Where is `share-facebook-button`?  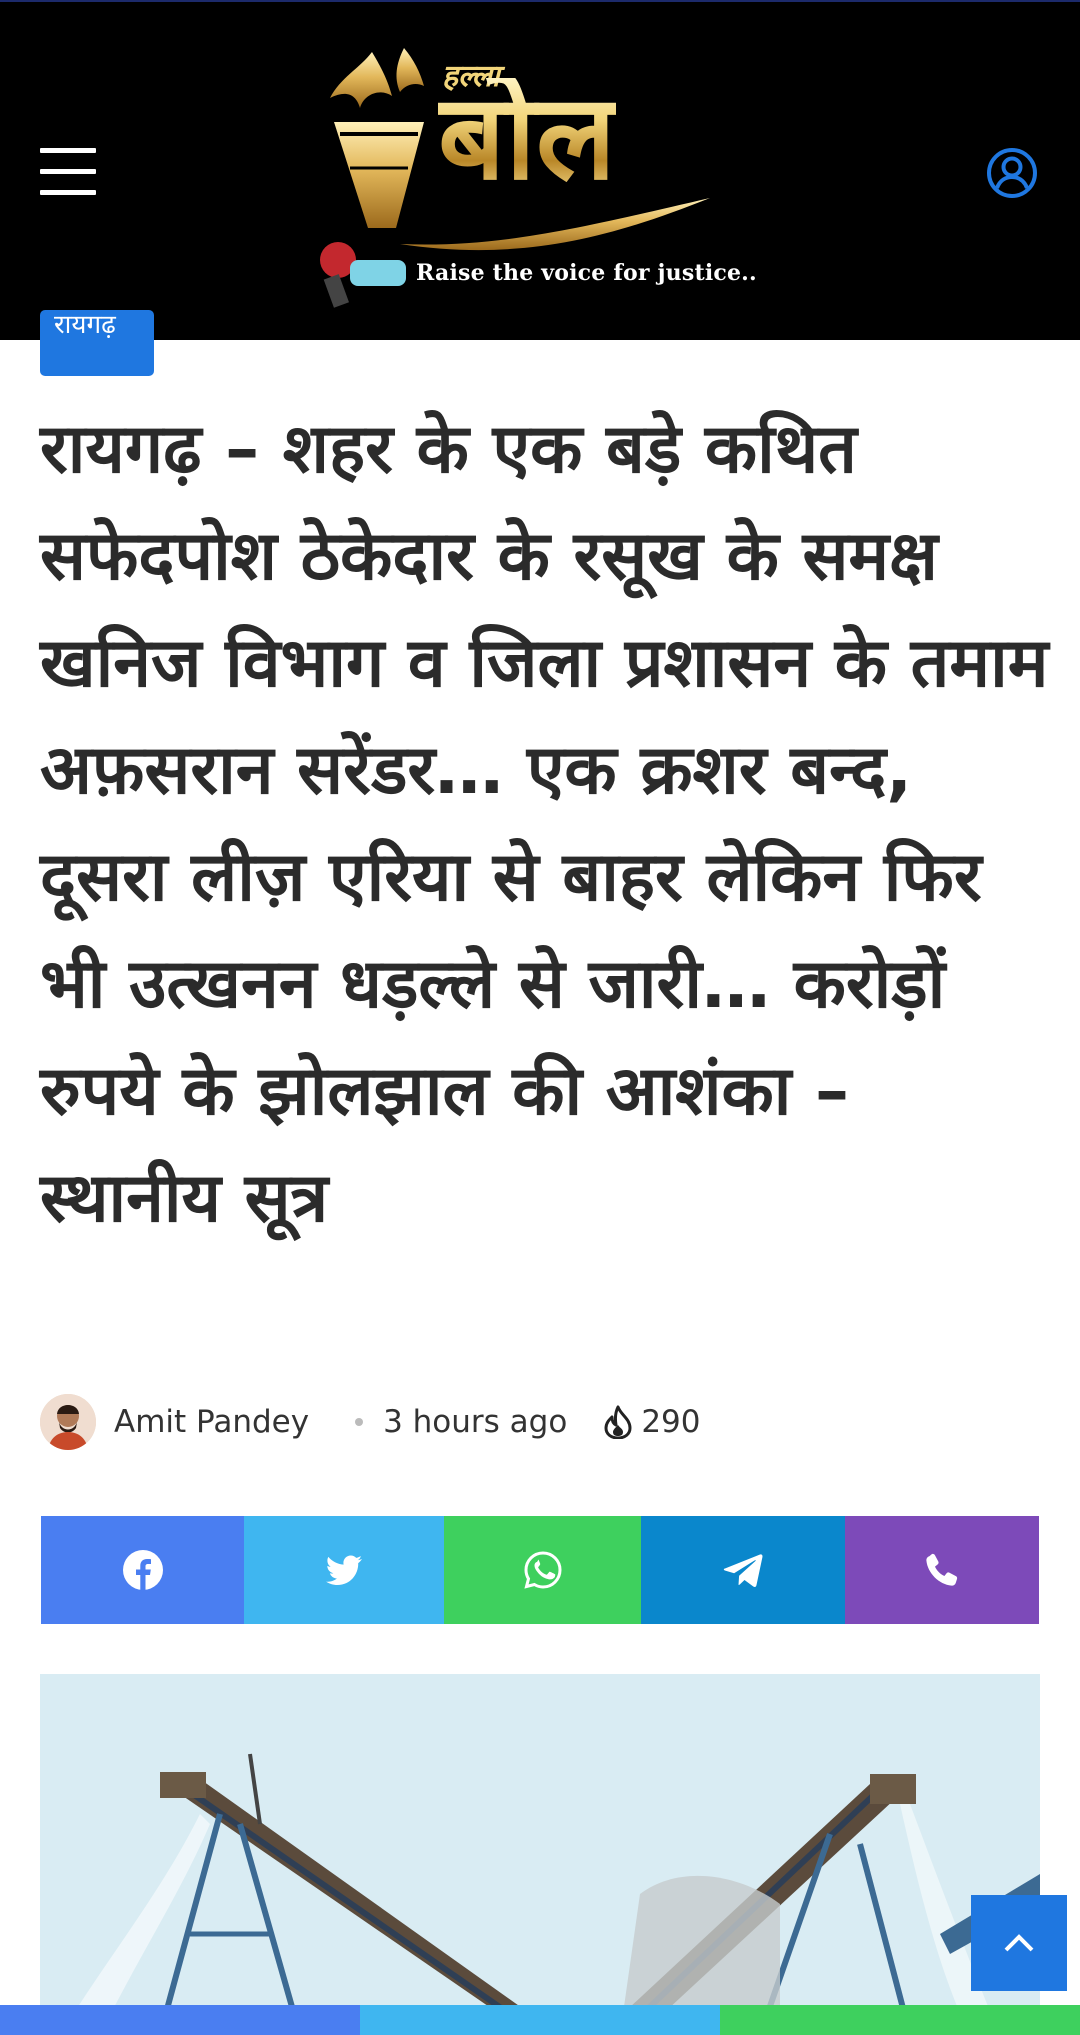 share-facebook-button is located at coordinates (142, 1570).